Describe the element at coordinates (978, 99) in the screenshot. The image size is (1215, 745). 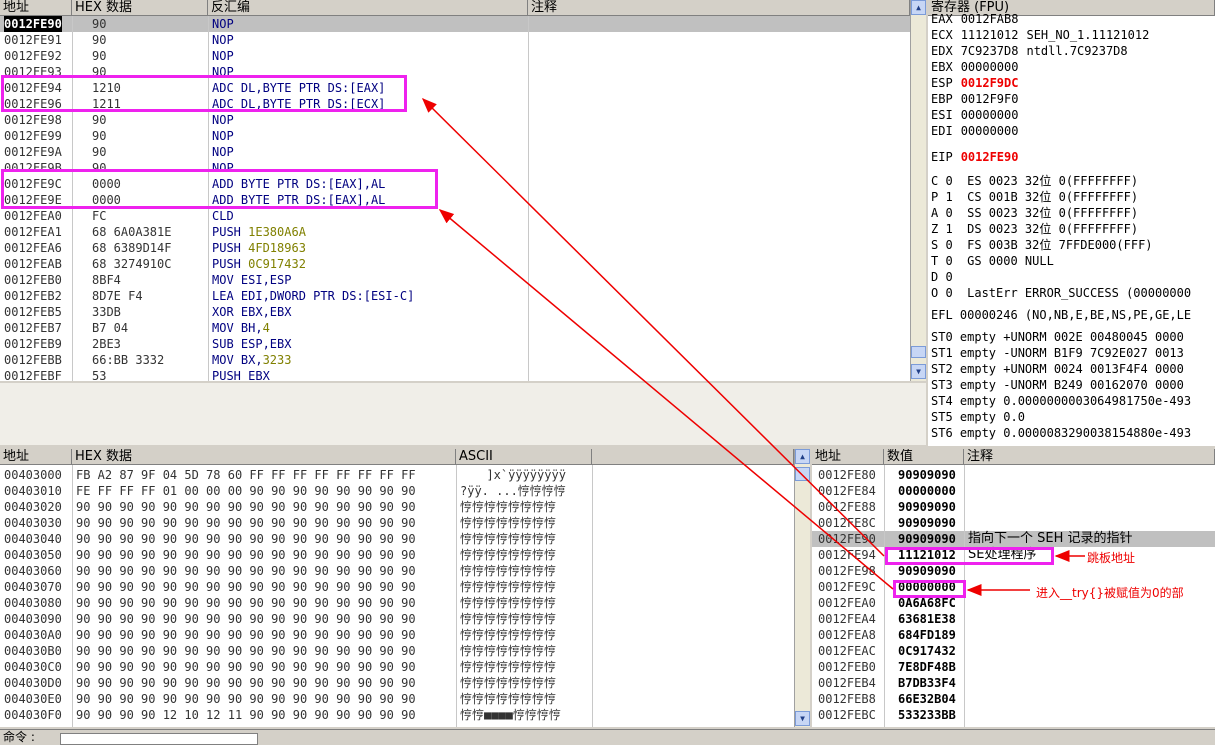
I see `register-line: EBP 0012F9F0` at that location.